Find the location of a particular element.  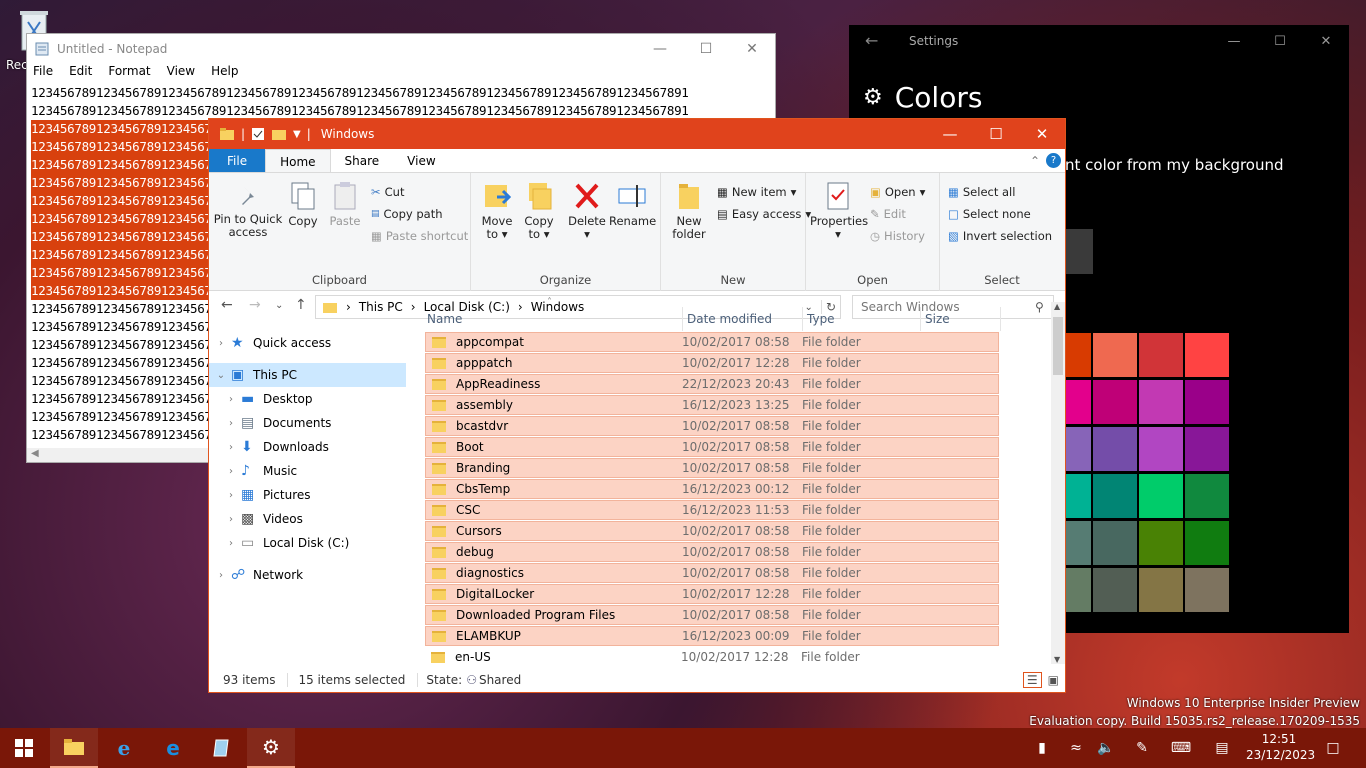

notepad-taskbar-icon is located at coordinates (222, 748).